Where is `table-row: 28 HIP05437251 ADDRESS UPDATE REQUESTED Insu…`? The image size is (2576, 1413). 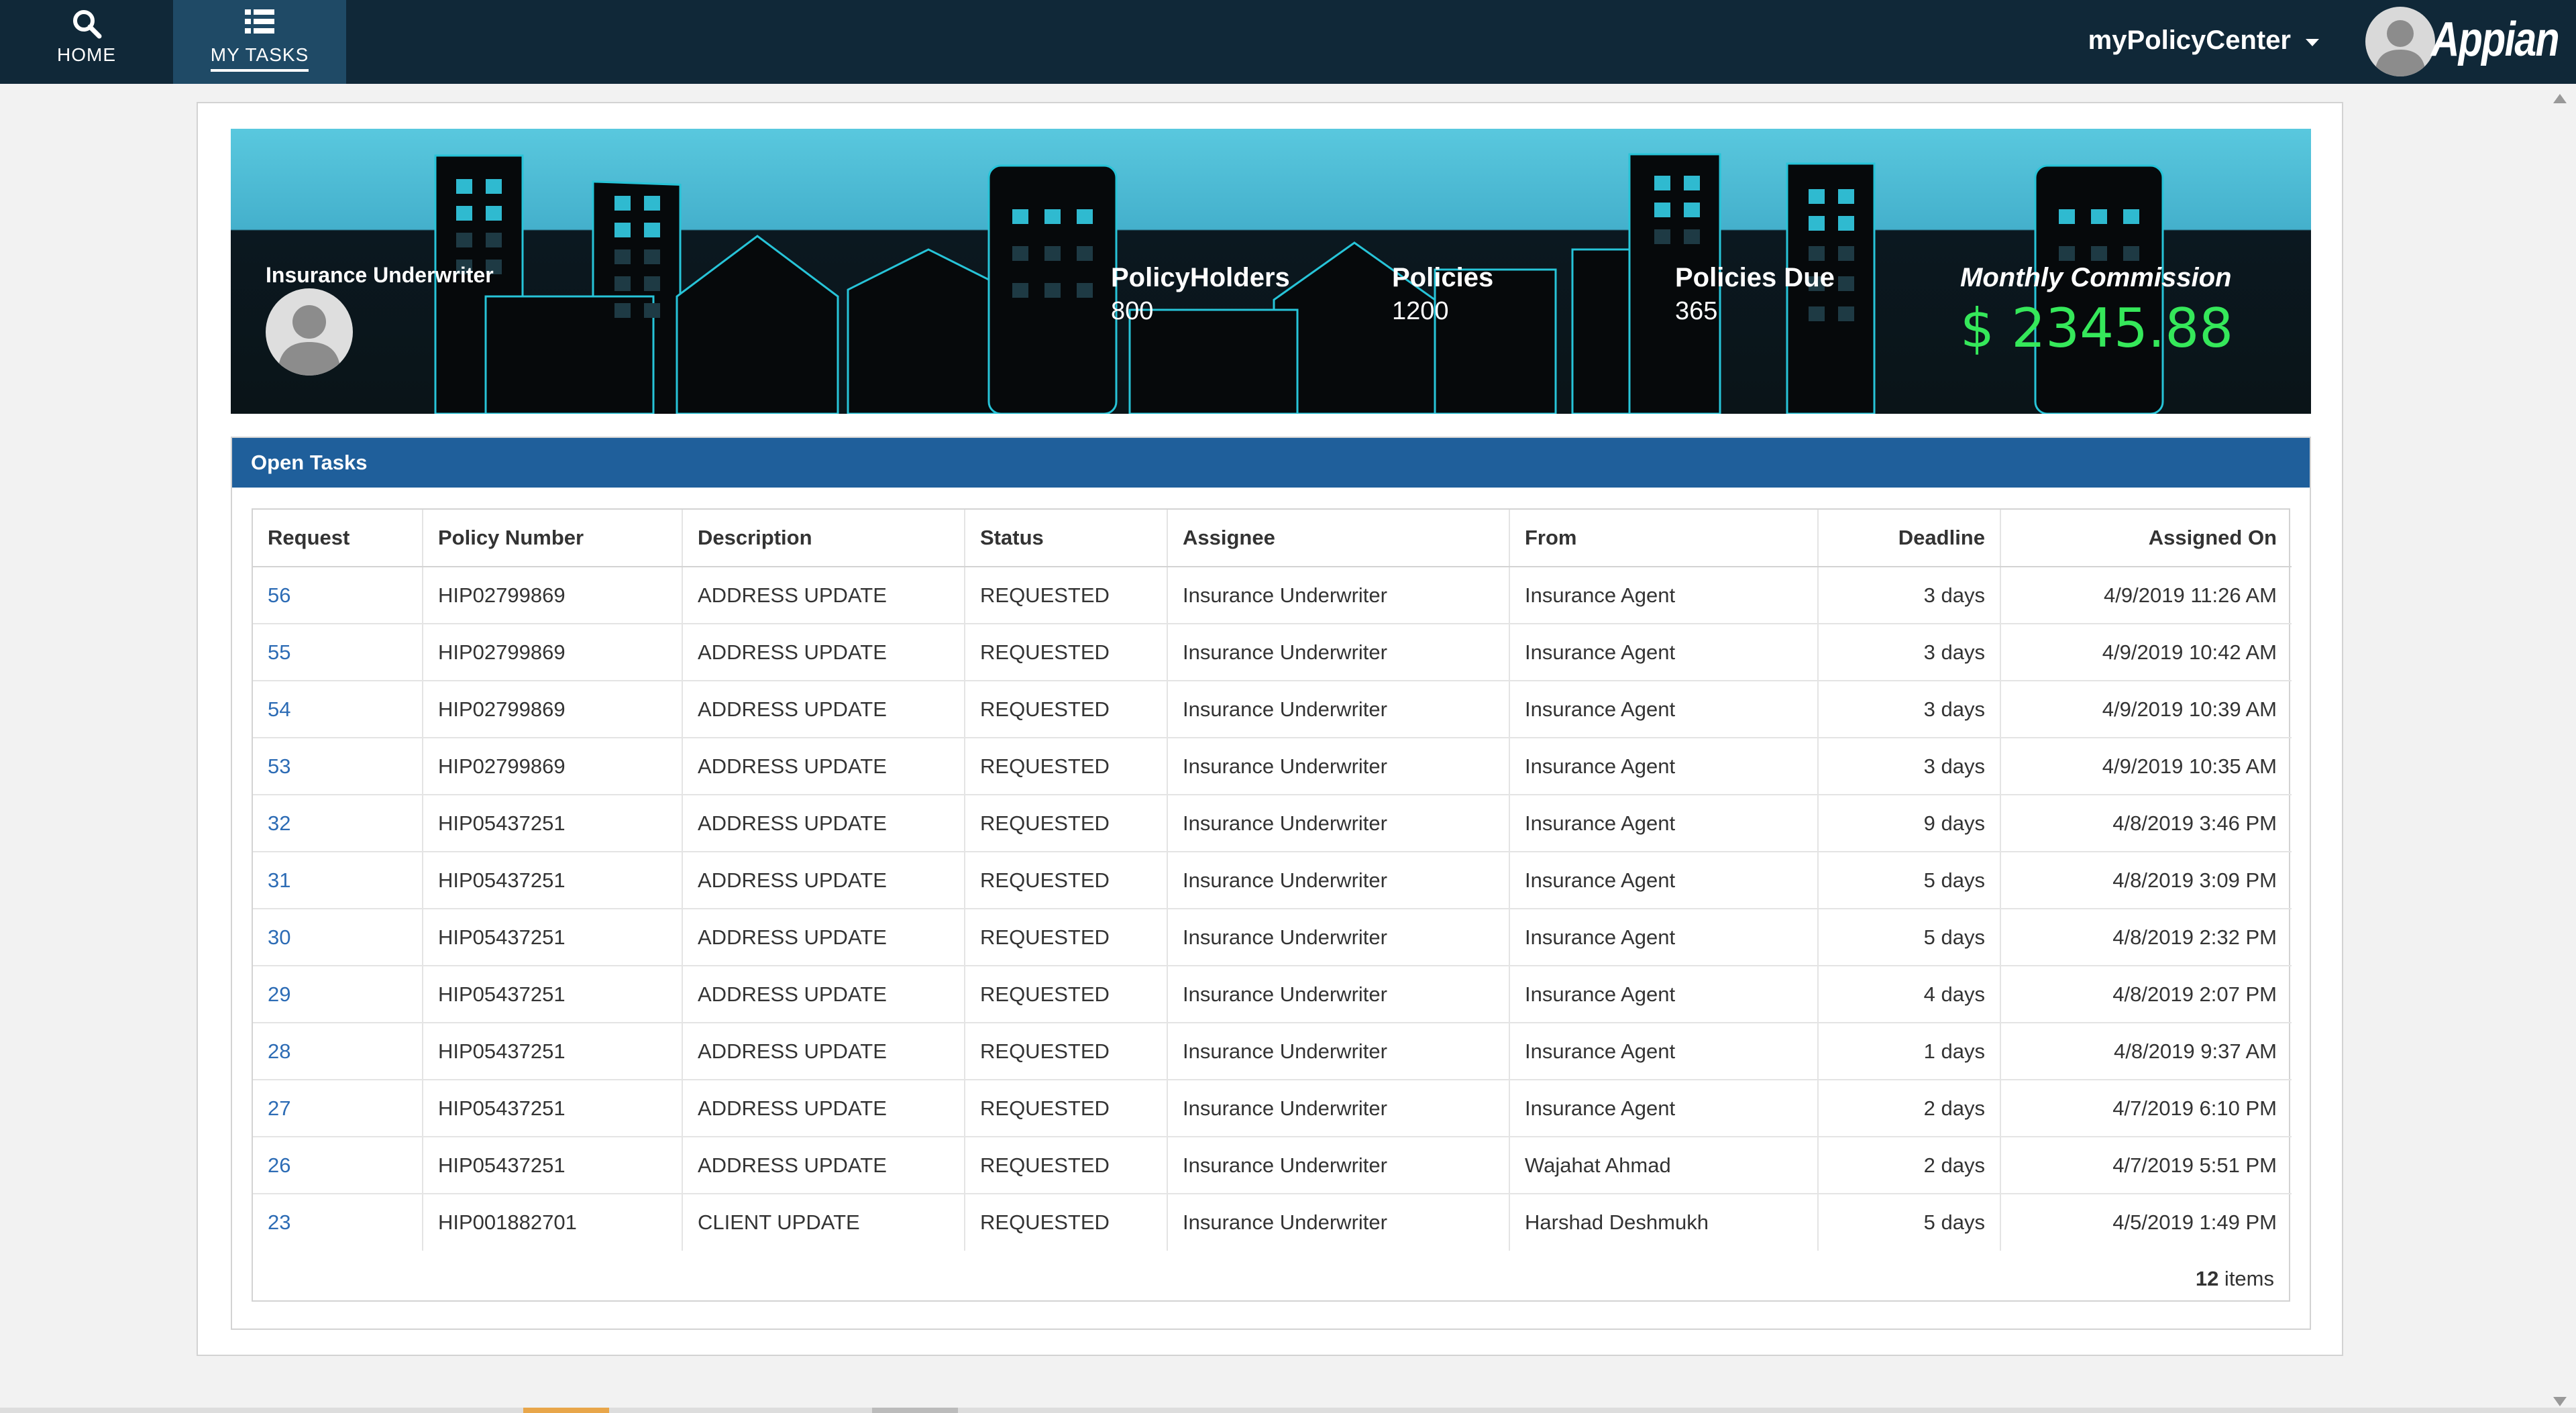
table-row: 28 HIP05437251 ADDRESS UPDATE REQUESTED Insu… is located at coordinates (1272, 1051).